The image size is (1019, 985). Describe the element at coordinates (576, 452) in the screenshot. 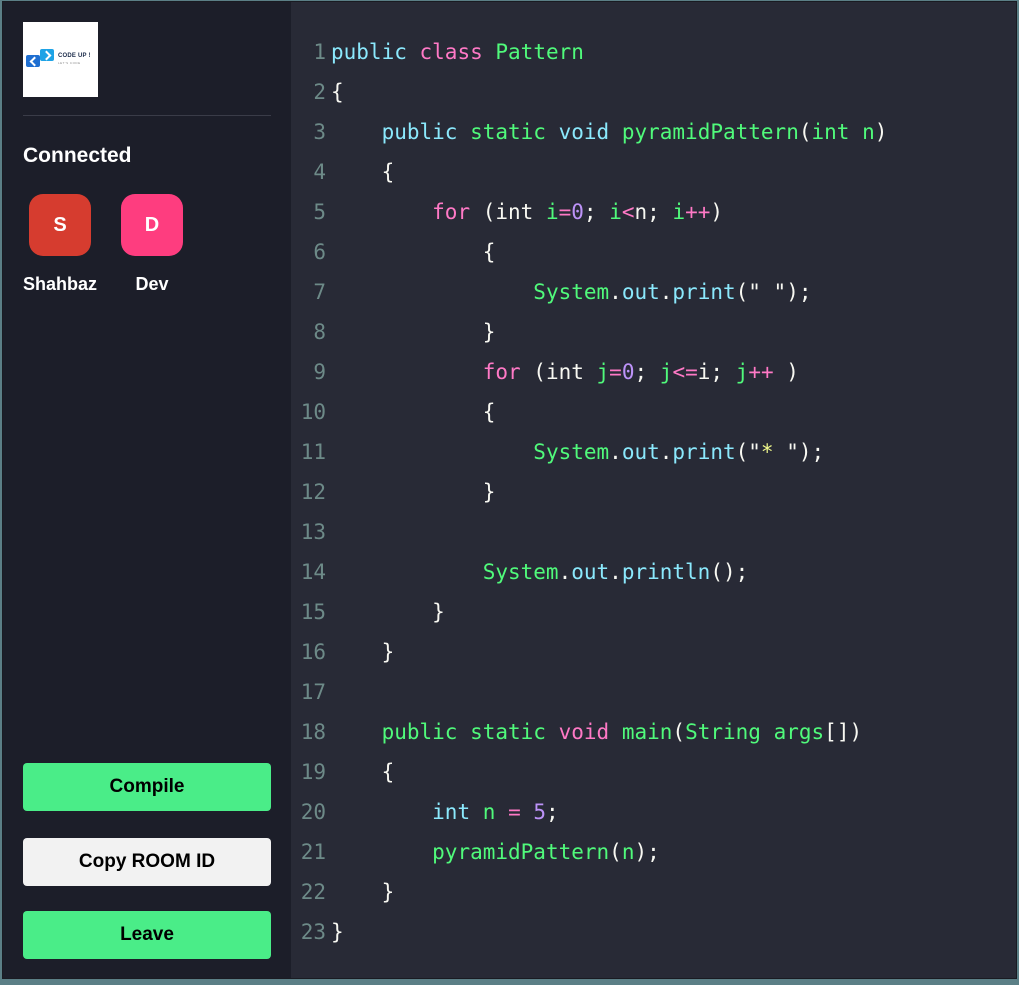

I see `code-text: System.out.print("* ");` at that location.